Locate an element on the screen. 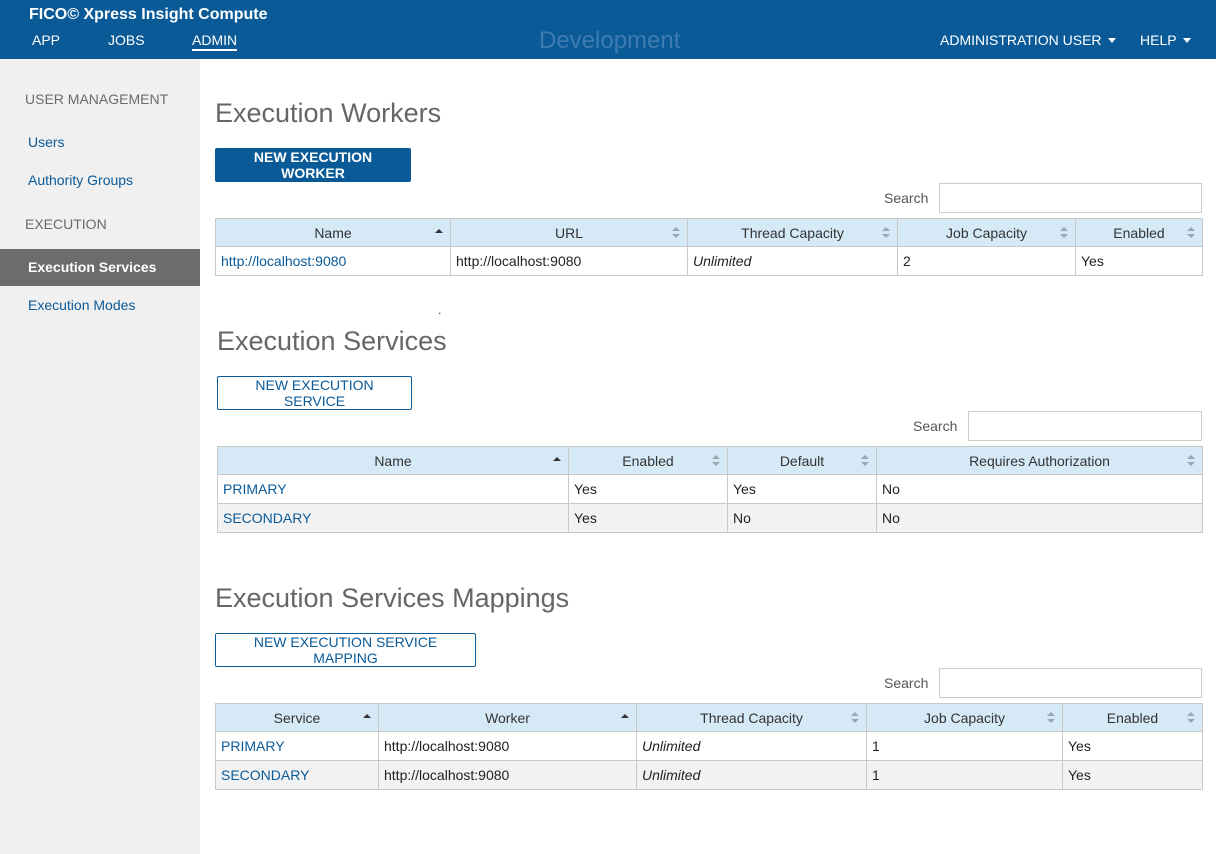  mapping-service-link: SECONDARY is located at coordinates (297, 775).